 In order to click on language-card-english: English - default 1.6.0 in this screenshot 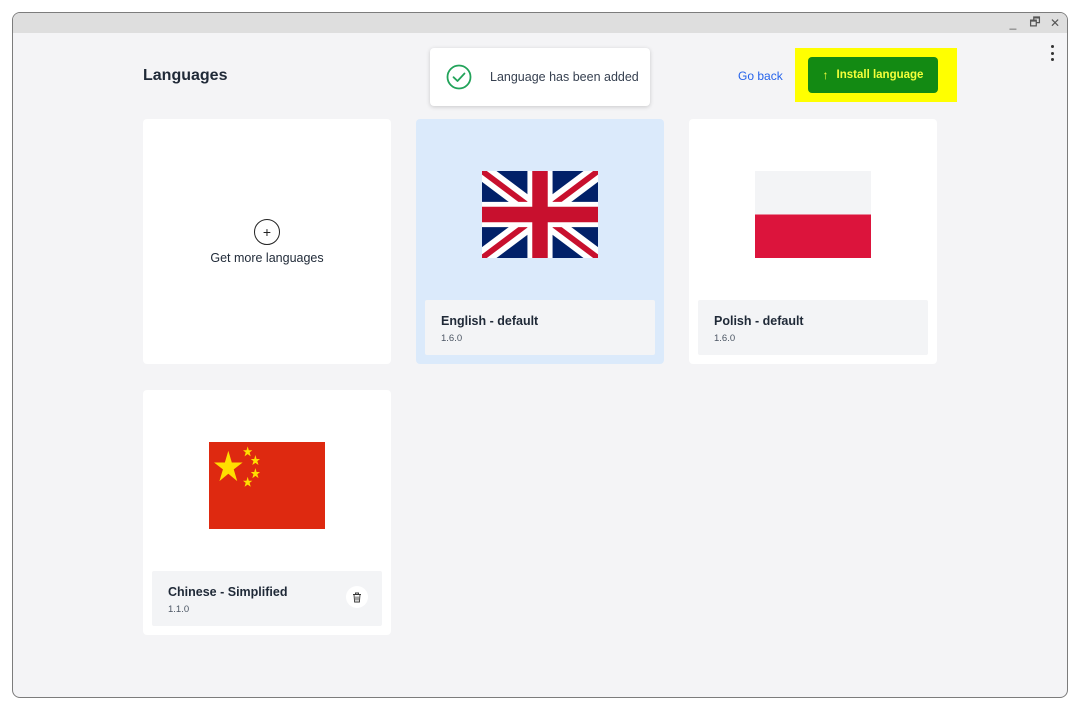, I will do `click(540, 241)`.